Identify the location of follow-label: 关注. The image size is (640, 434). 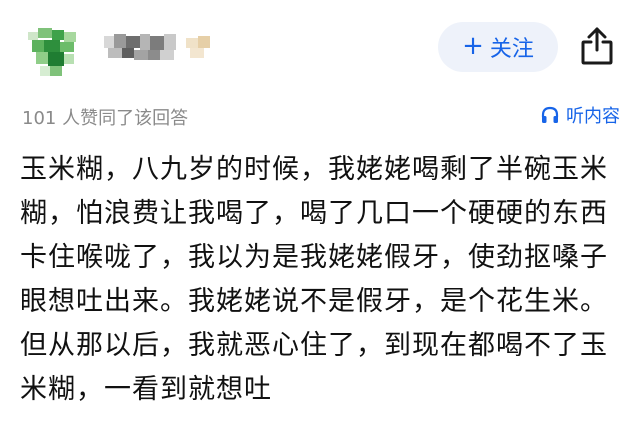
(511, 49).